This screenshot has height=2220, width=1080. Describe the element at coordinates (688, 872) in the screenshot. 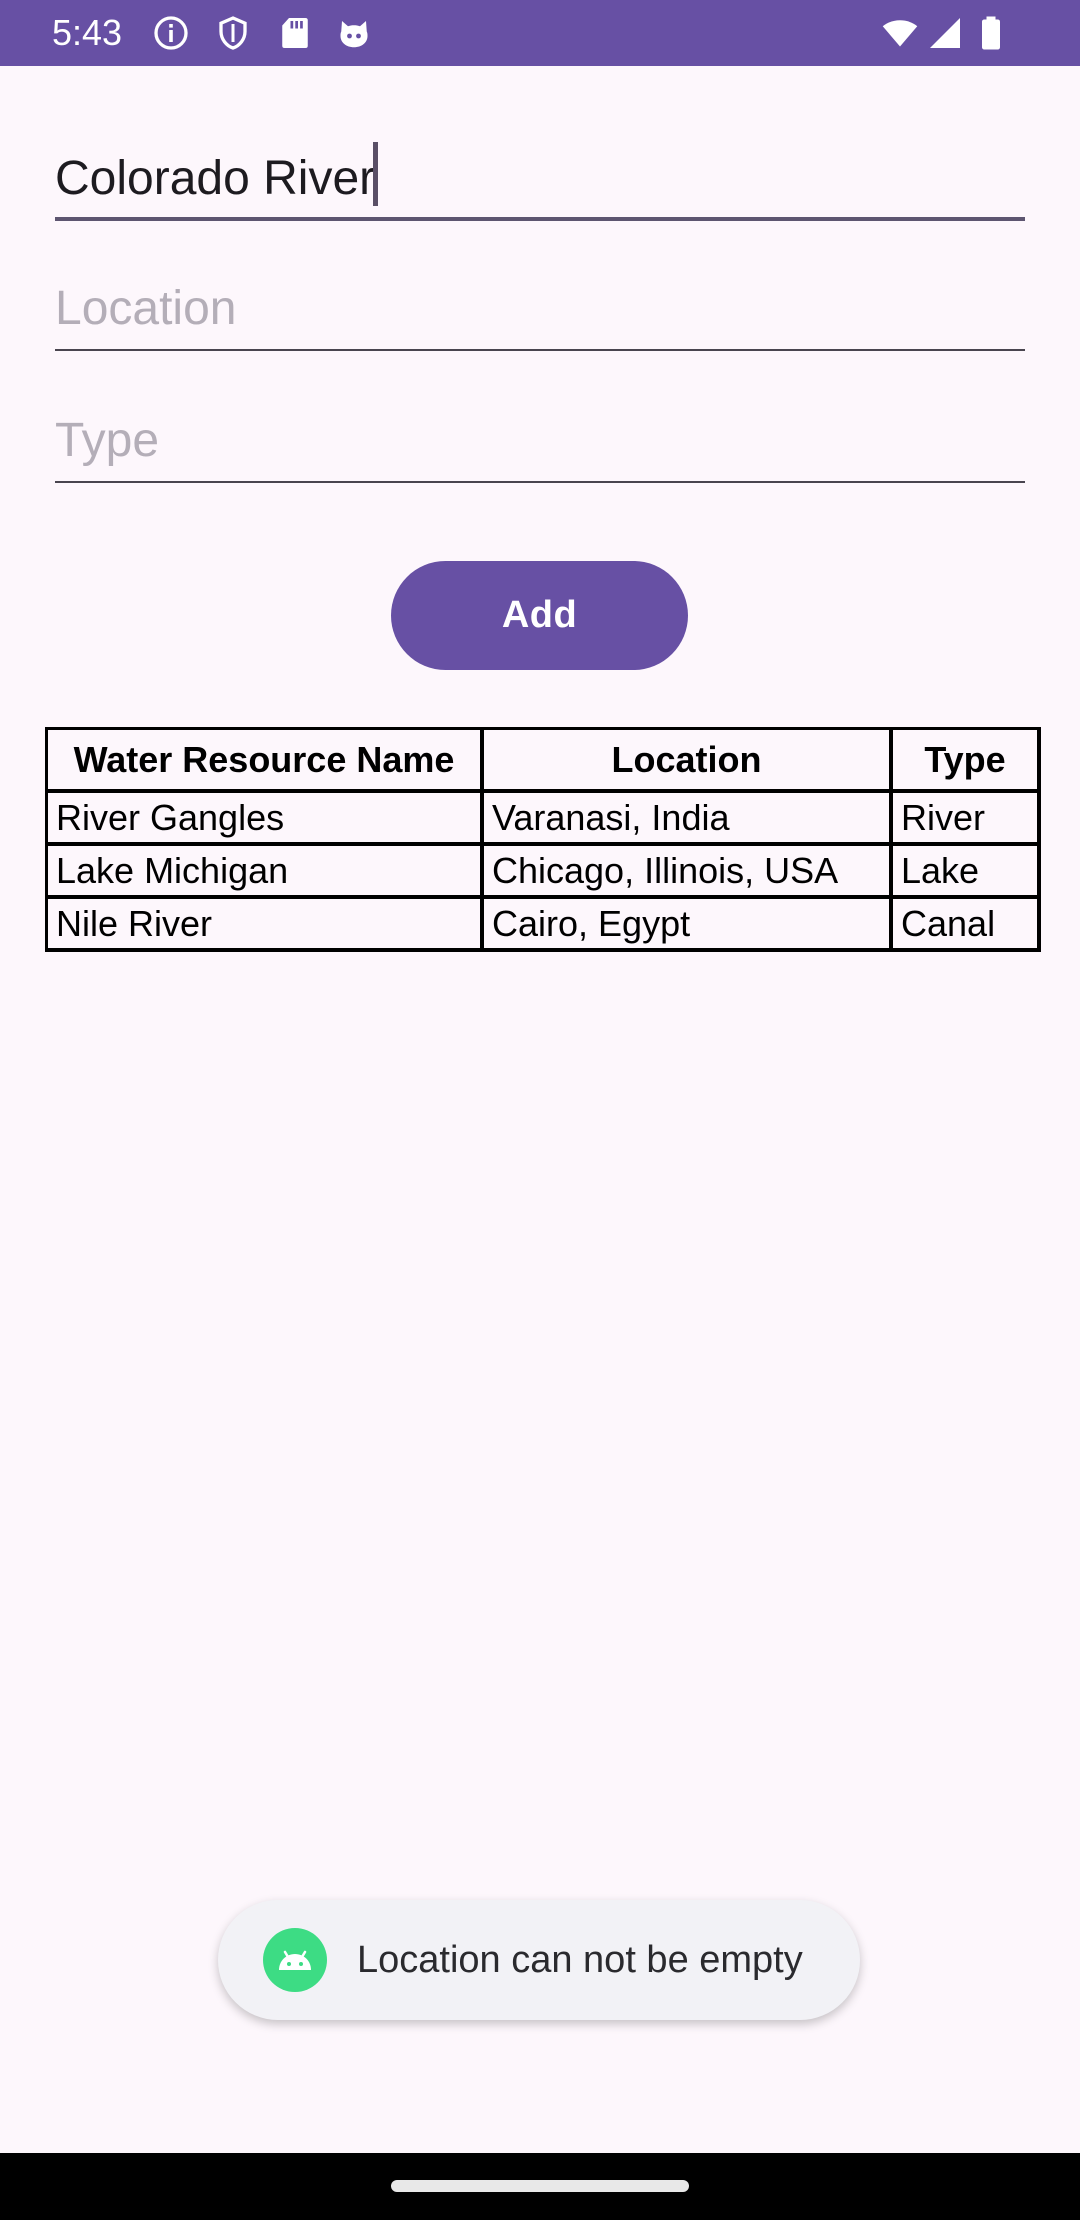

I see `cell-location: Chicago, Illinois, USA` at that location.